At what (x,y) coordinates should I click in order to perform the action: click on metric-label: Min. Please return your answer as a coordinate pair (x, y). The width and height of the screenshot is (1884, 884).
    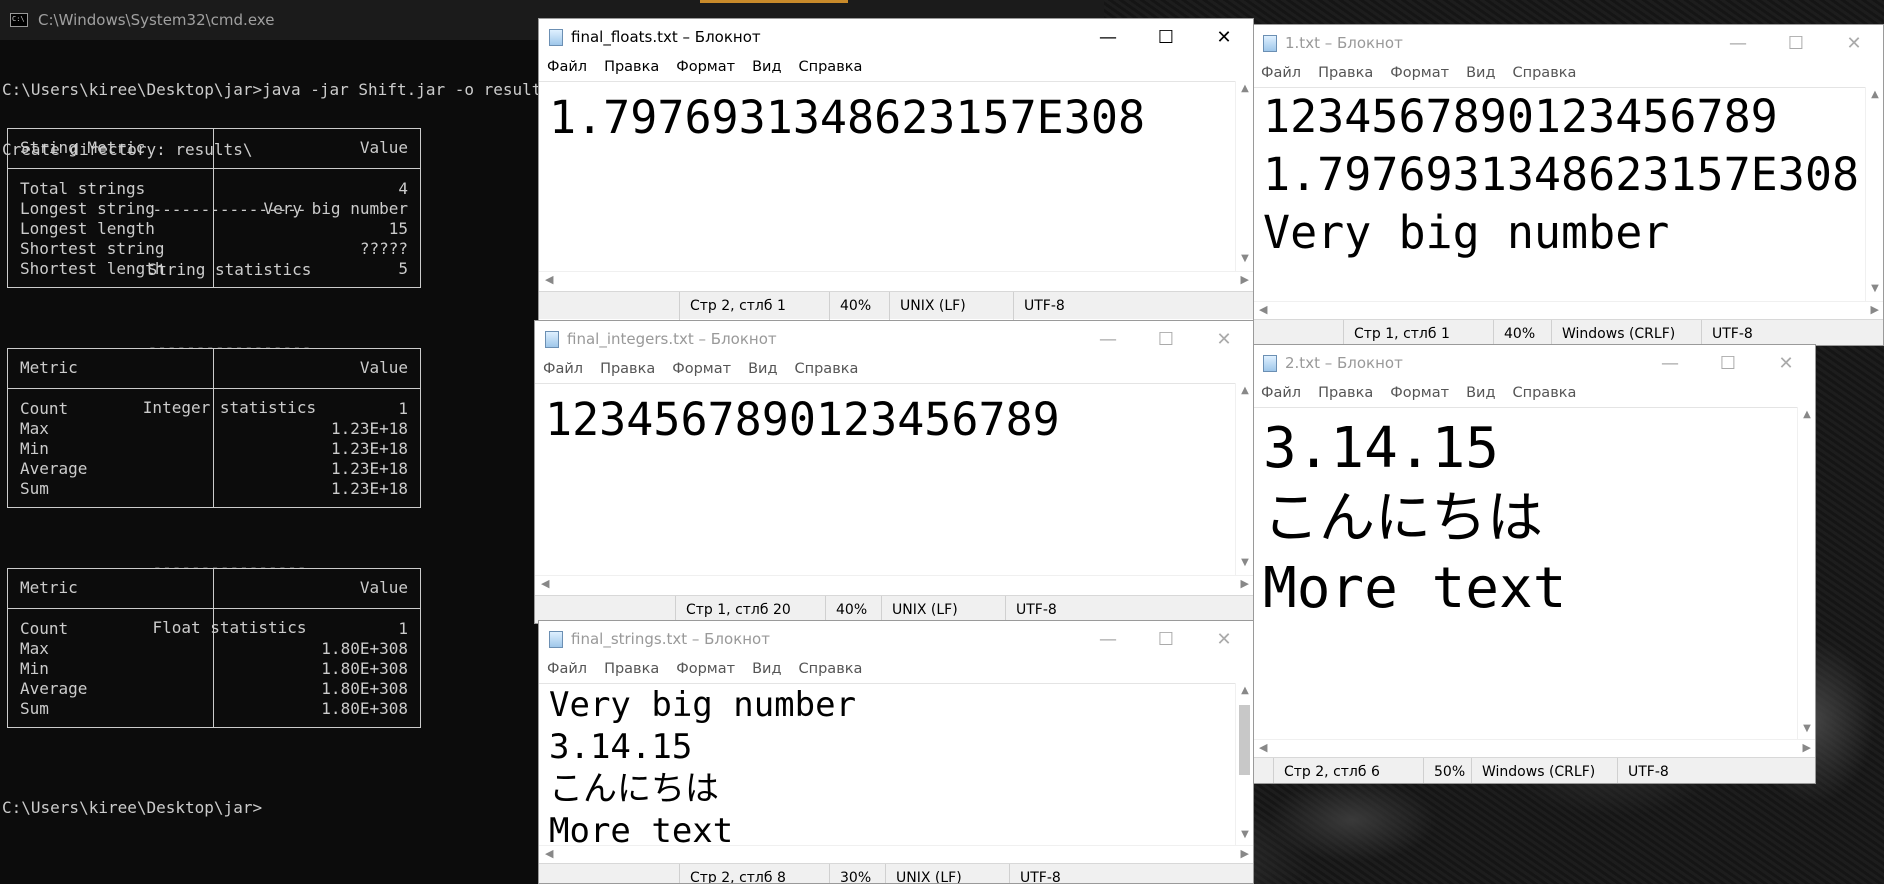
    Looking at the image, I should click on (34, 448).